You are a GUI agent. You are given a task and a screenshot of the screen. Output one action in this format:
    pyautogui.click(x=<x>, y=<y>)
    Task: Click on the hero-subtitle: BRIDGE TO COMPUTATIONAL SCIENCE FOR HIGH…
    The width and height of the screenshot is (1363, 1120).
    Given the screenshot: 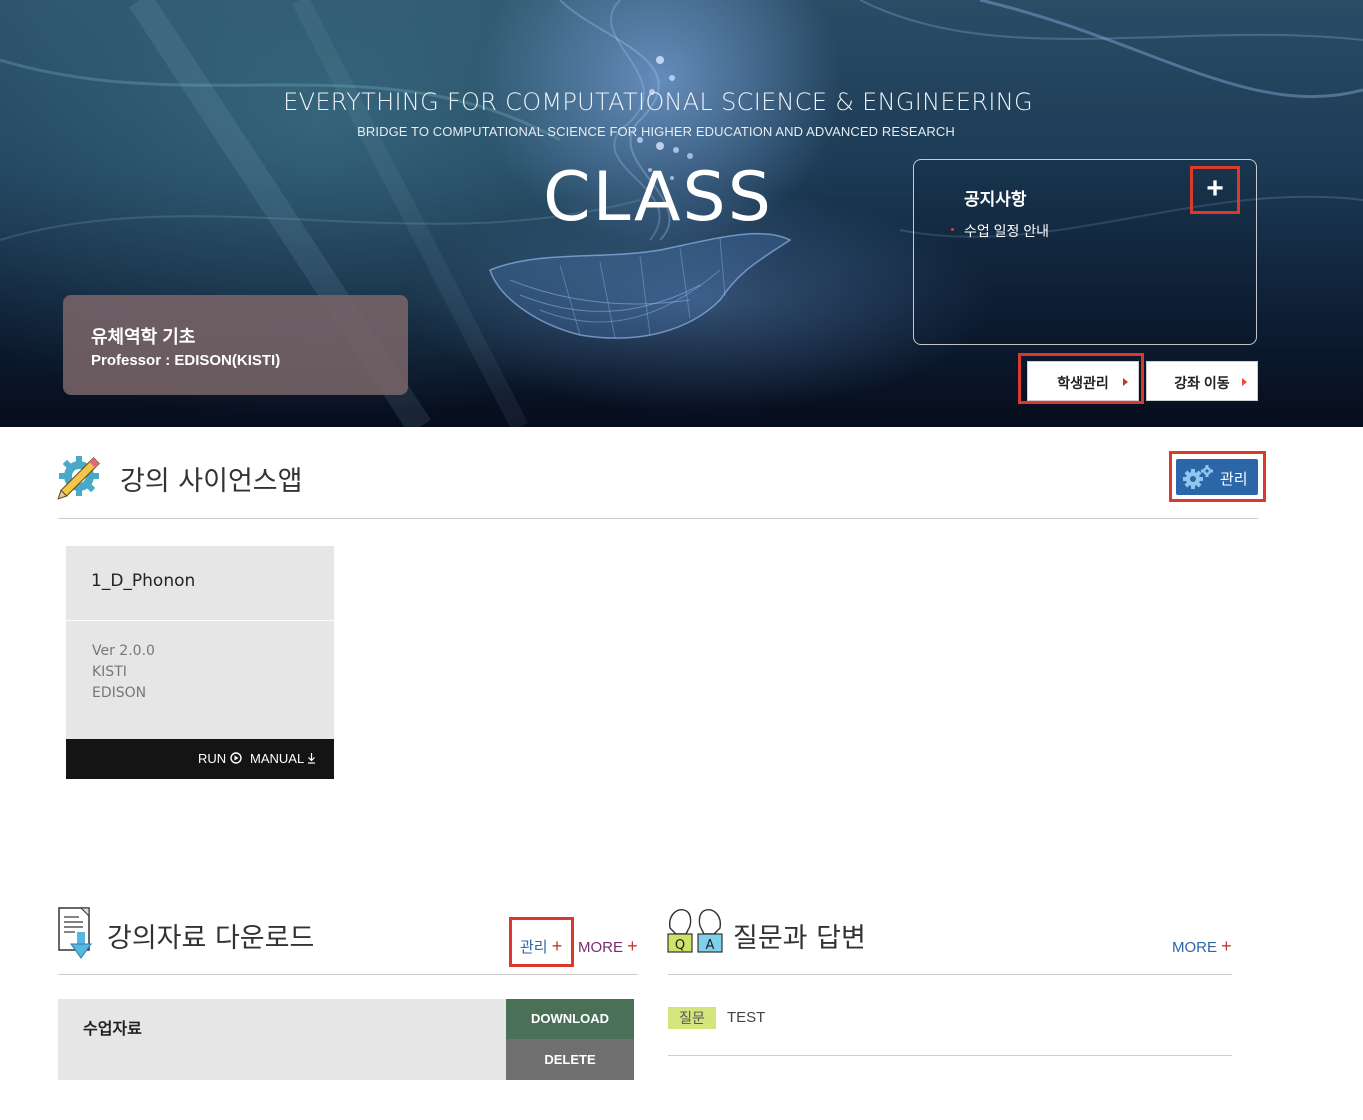 What is the action you would take?
    pyautogui.click(x=656, y=131)
    